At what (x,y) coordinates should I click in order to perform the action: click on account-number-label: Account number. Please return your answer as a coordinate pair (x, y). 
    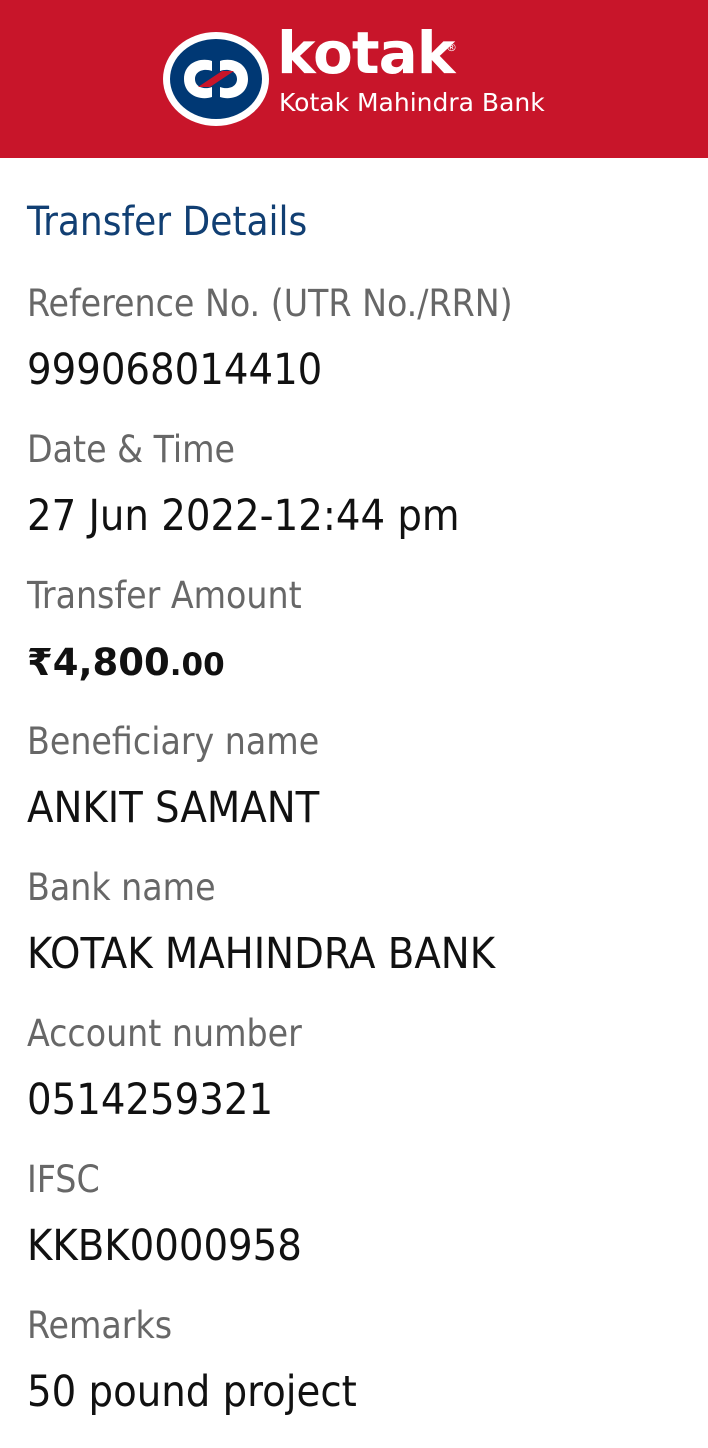
    Looking at the image, I should click on (164, 1033).